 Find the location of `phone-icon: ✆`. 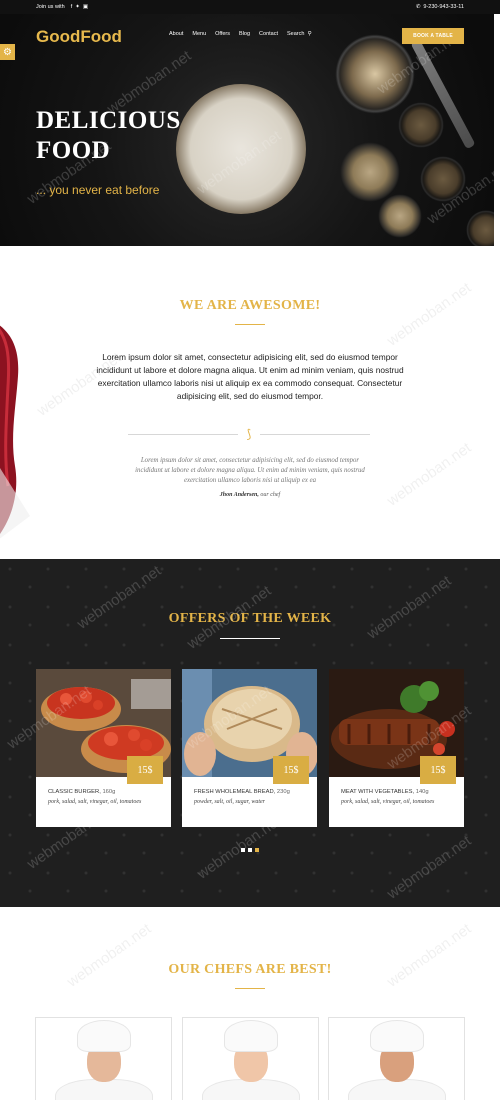

phone-icon: ✆ is located at coordinates (418, 7).